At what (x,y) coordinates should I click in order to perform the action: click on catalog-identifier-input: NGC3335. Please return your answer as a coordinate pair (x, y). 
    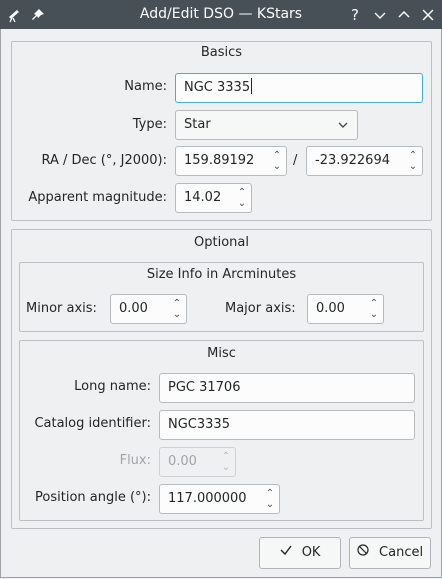
    Looking at the image, I should click on (287, 425).